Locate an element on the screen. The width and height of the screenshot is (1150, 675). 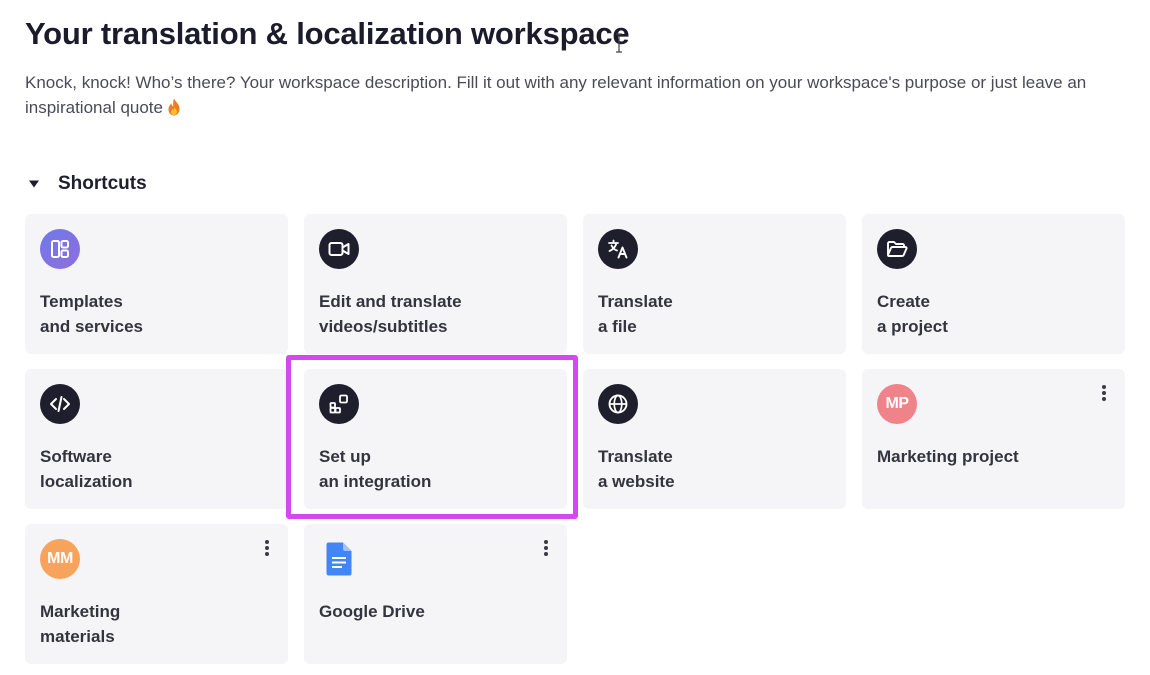
text-cursor-icon is located at coordinates (619, 43).